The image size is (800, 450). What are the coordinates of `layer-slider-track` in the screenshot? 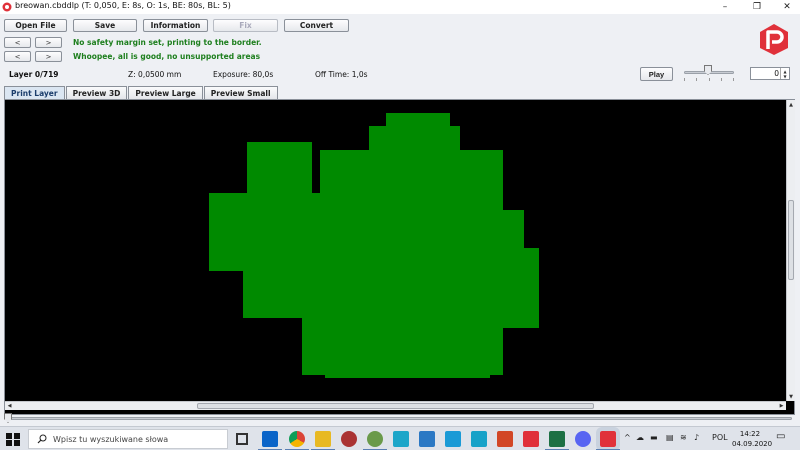 It's located at (399, 418).